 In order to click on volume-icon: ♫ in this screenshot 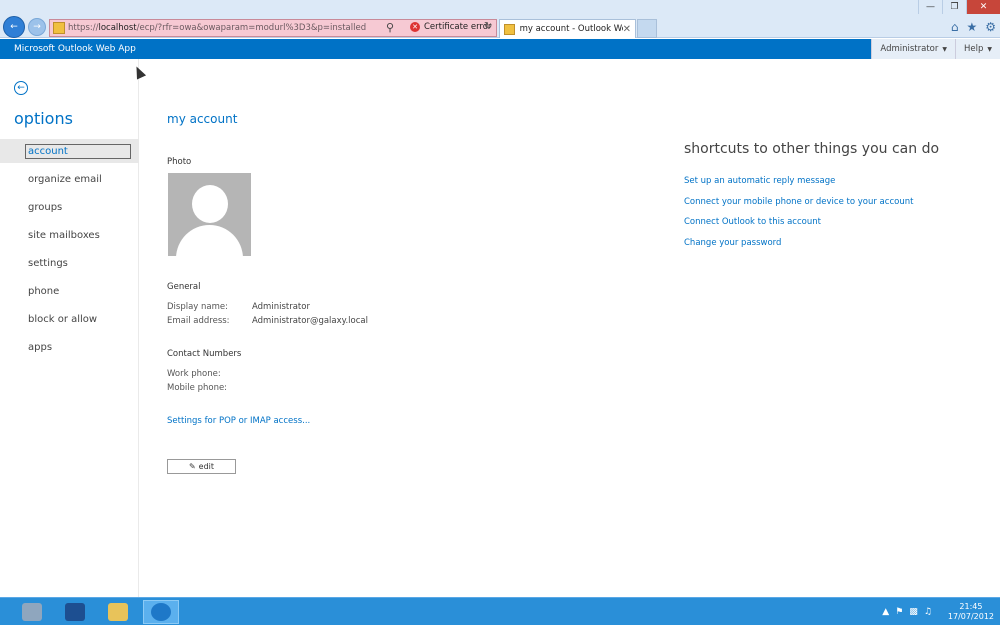, I will do `click(928, 612)`.